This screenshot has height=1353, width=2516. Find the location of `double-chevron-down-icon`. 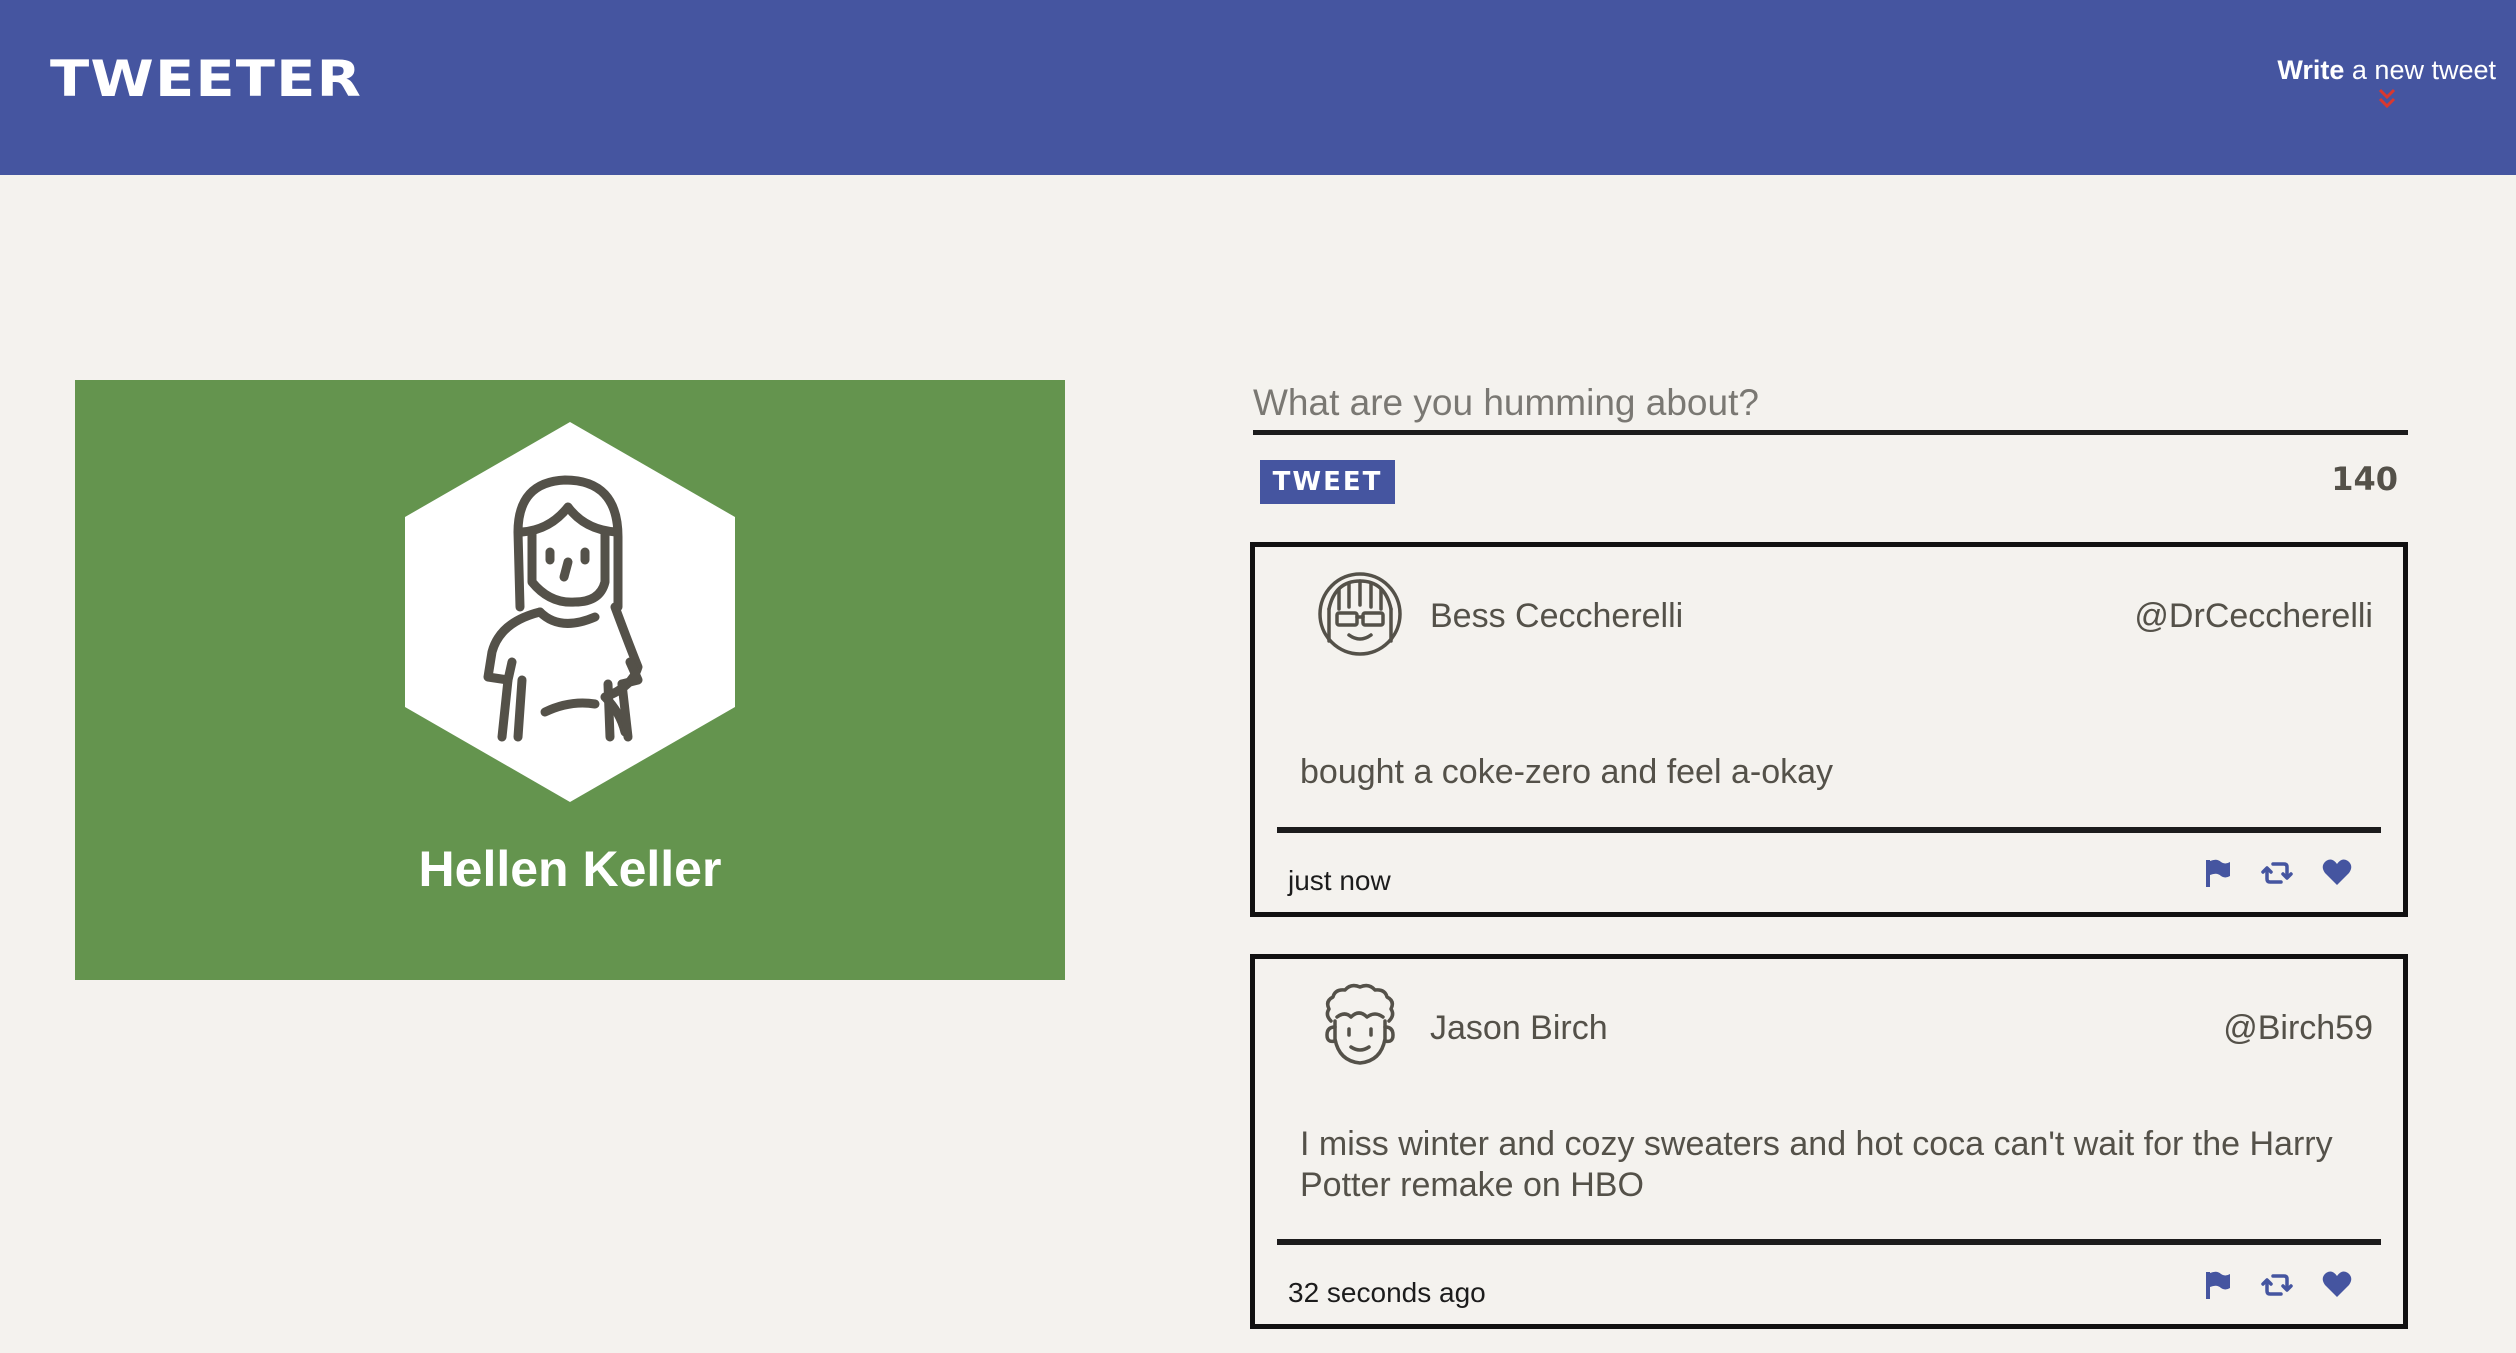

double-chevron-down-icon is located at coordinates (2386, 98).